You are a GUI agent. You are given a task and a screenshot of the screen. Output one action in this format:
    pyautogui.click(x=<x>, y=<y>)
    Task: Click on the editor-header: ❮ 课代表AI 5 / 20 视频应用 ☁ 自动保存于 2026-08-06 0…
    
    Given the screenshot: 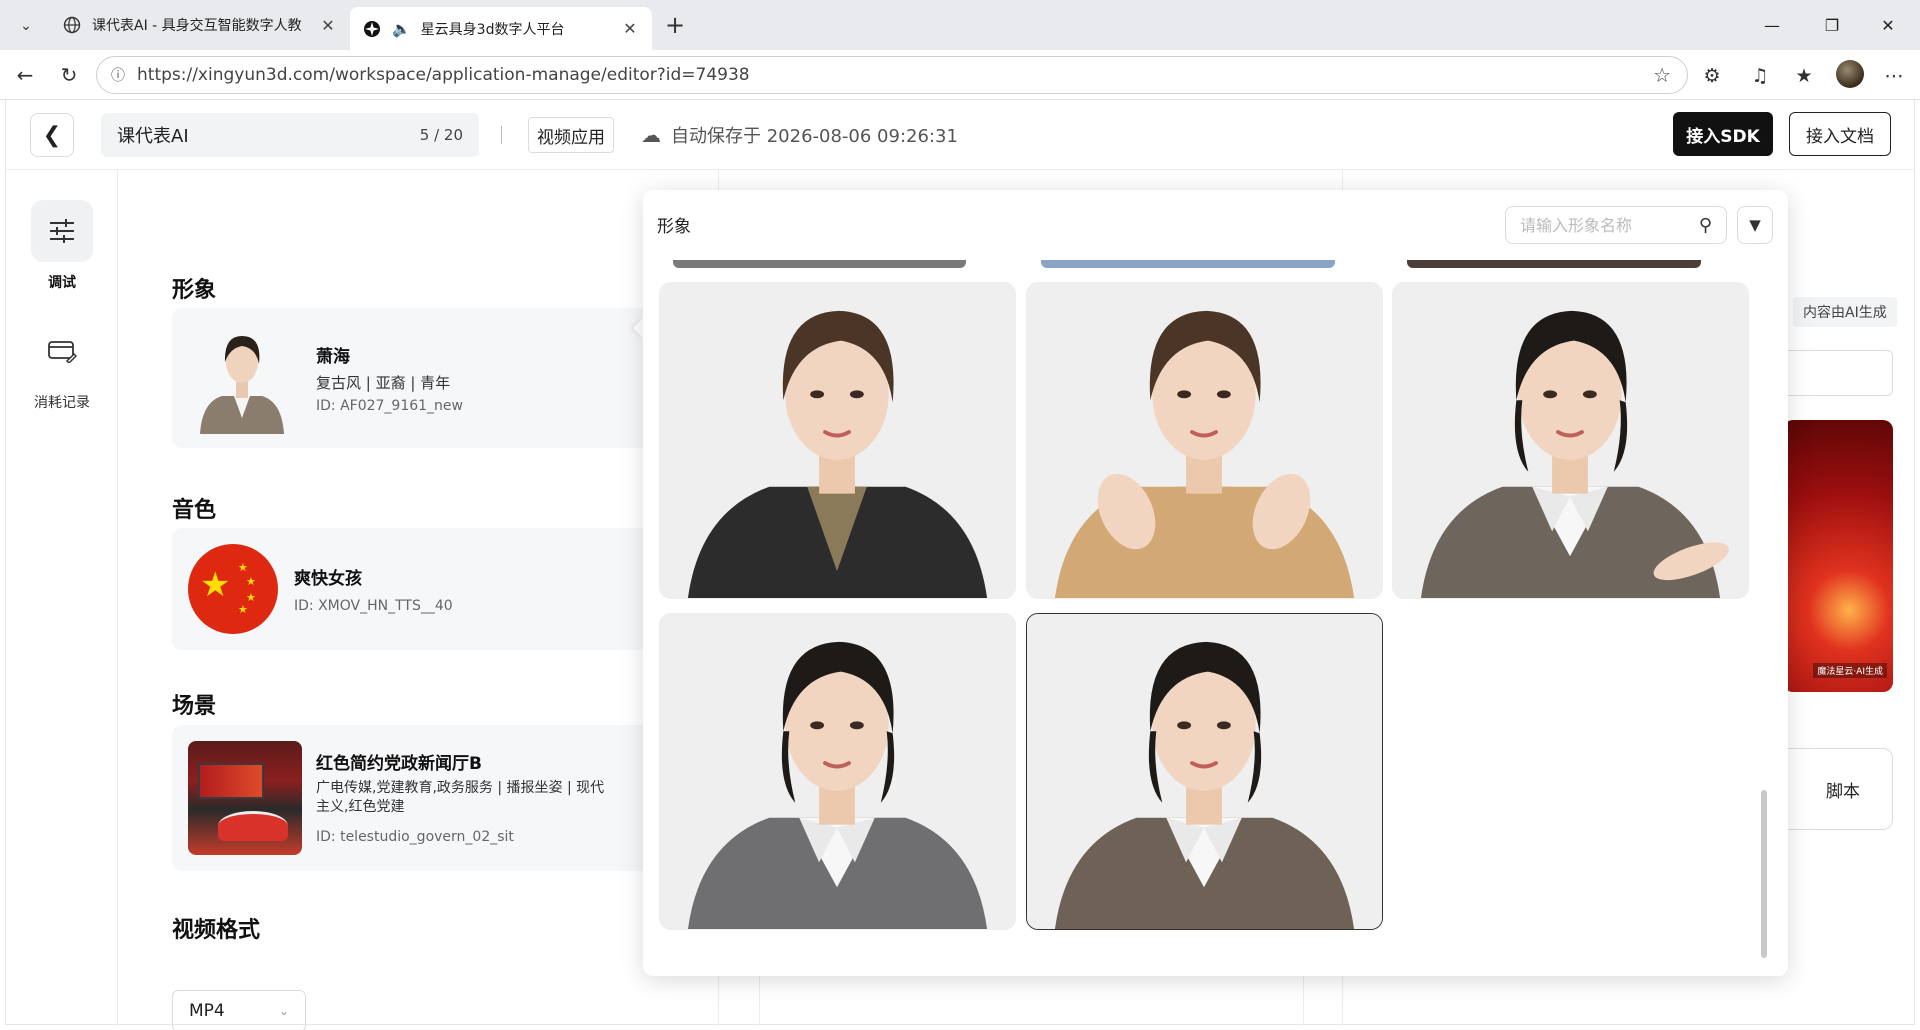 What is the action you would take?
    pyautogui.click(x=960, y=135)
    